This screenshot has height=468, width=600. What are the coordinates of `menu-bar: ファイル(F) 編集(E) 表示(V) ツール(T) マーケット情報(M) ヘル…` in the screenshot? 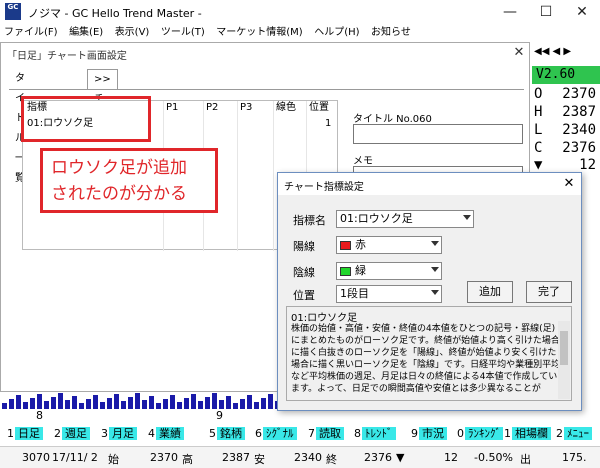 It's located at (300, 33).